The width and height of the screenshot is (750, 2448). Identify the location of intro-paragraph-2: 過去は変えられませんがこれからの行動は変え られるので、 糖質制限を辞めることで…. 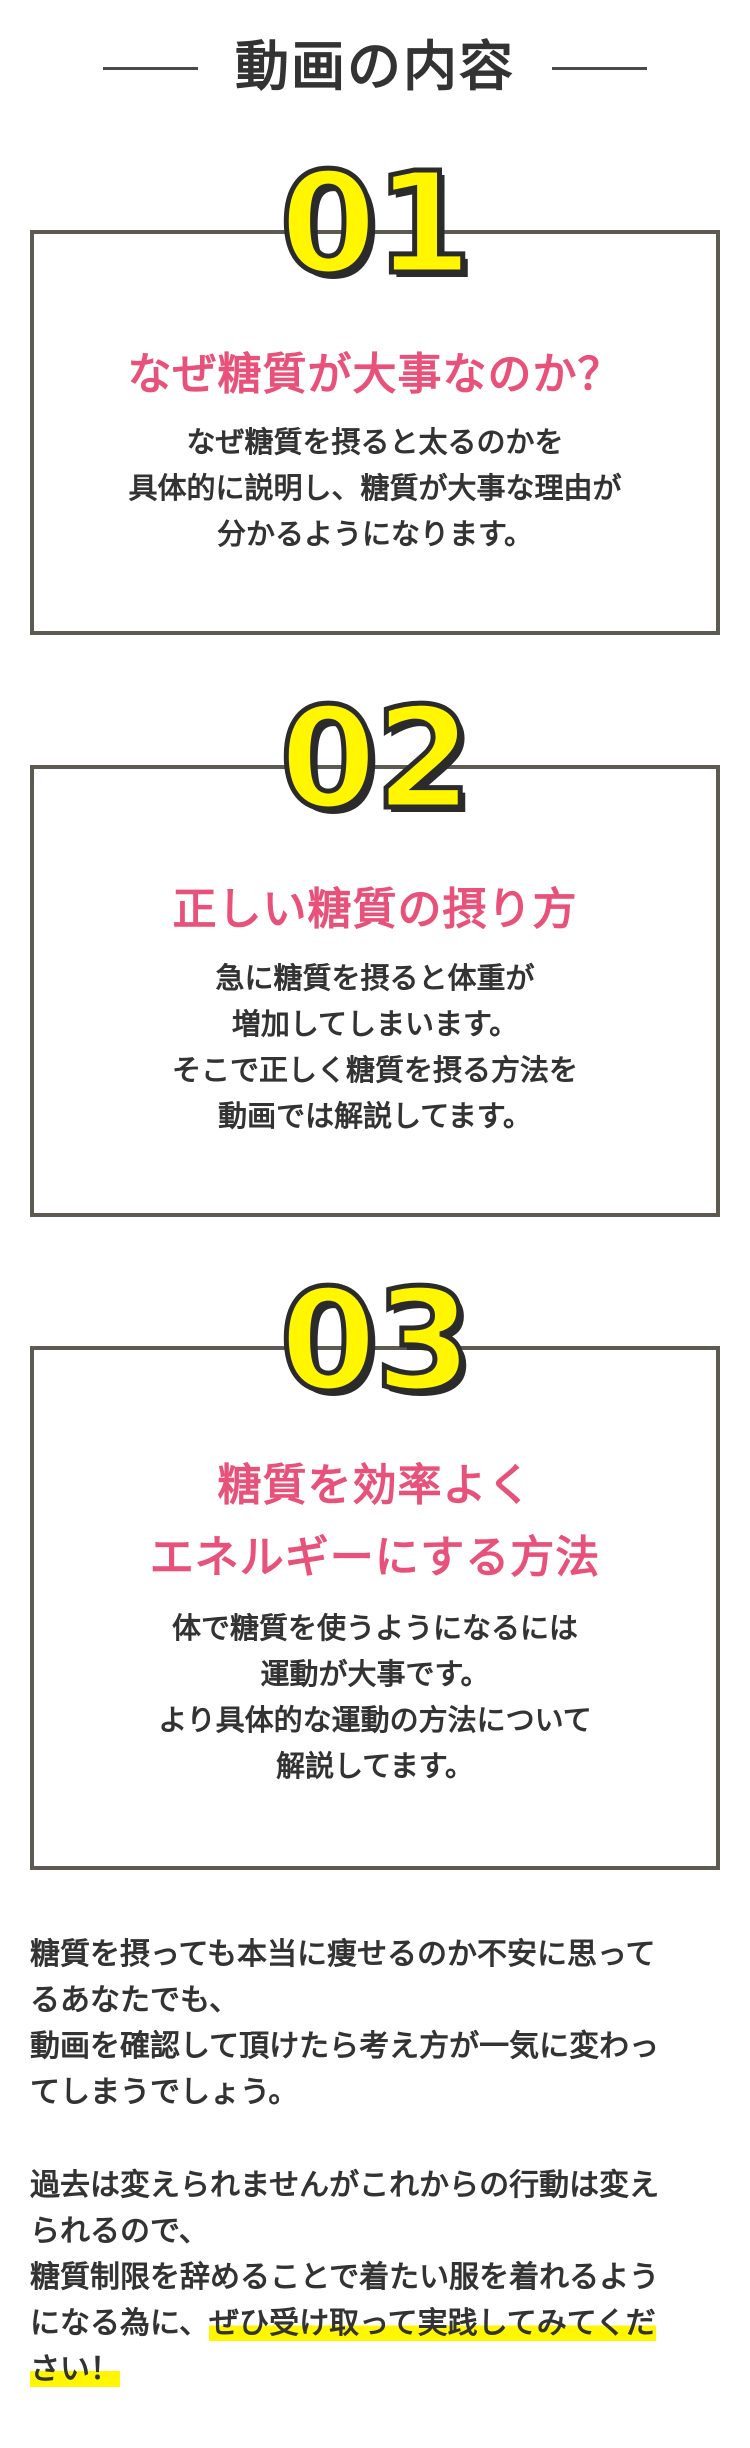
(375, 2278).